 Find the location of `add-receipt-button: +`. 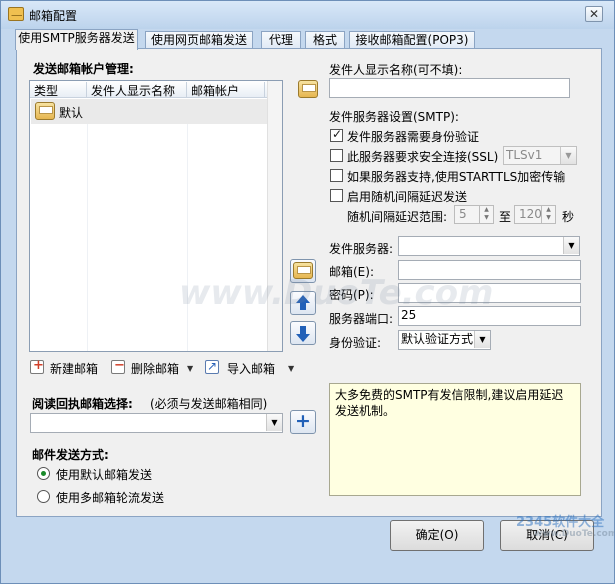

add-receipt-button: + is located at coordinates (303, 422).